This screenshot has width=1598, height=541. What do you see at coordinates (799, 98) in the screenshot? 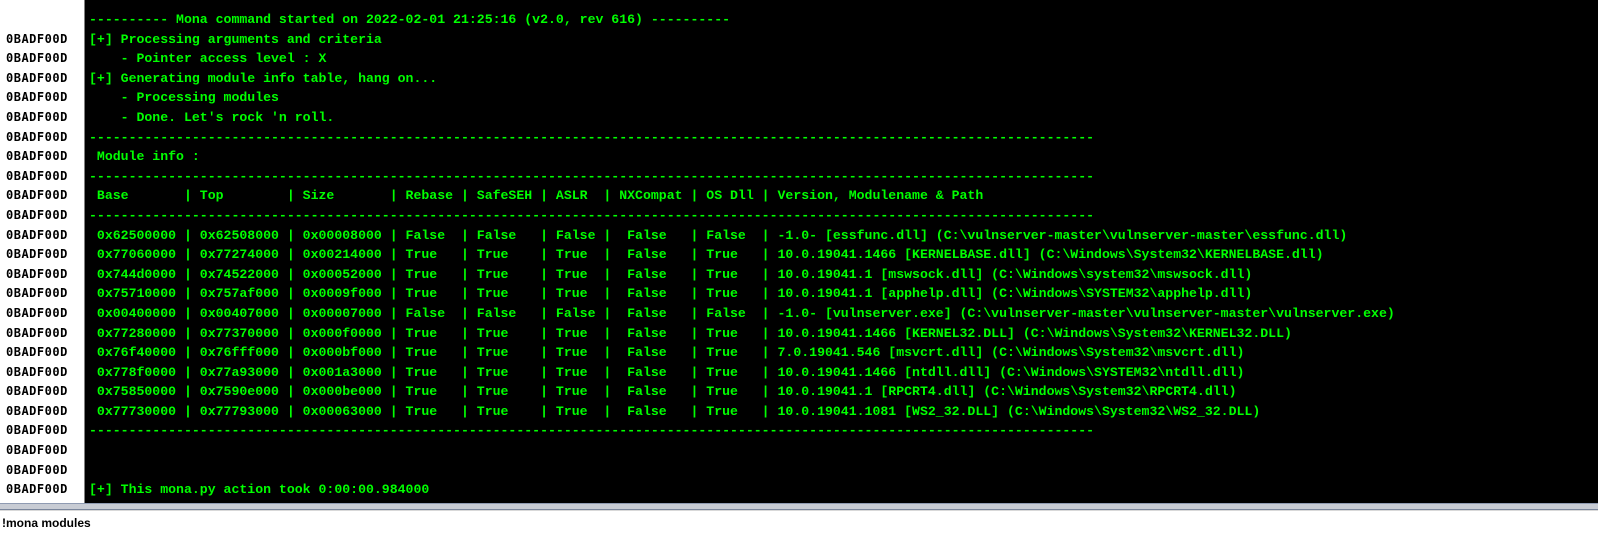
I see `log-row: 0BADF00D - Processing modules` at bounding box center [799, 98].